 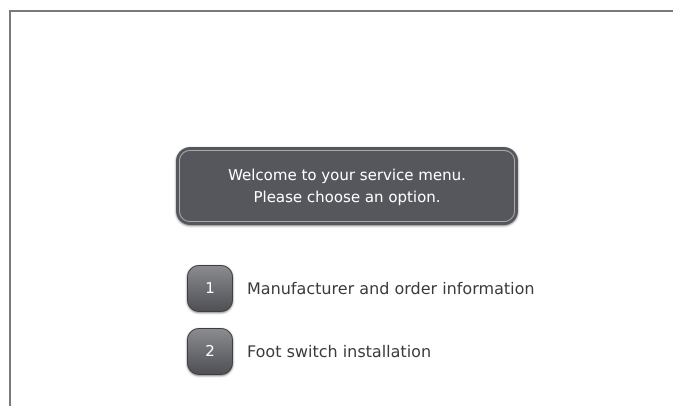 What do you see at coordinates (347, 197) in the screenshot?
I see `message-text: Please choose an option.` at bounding box center [347, 197].